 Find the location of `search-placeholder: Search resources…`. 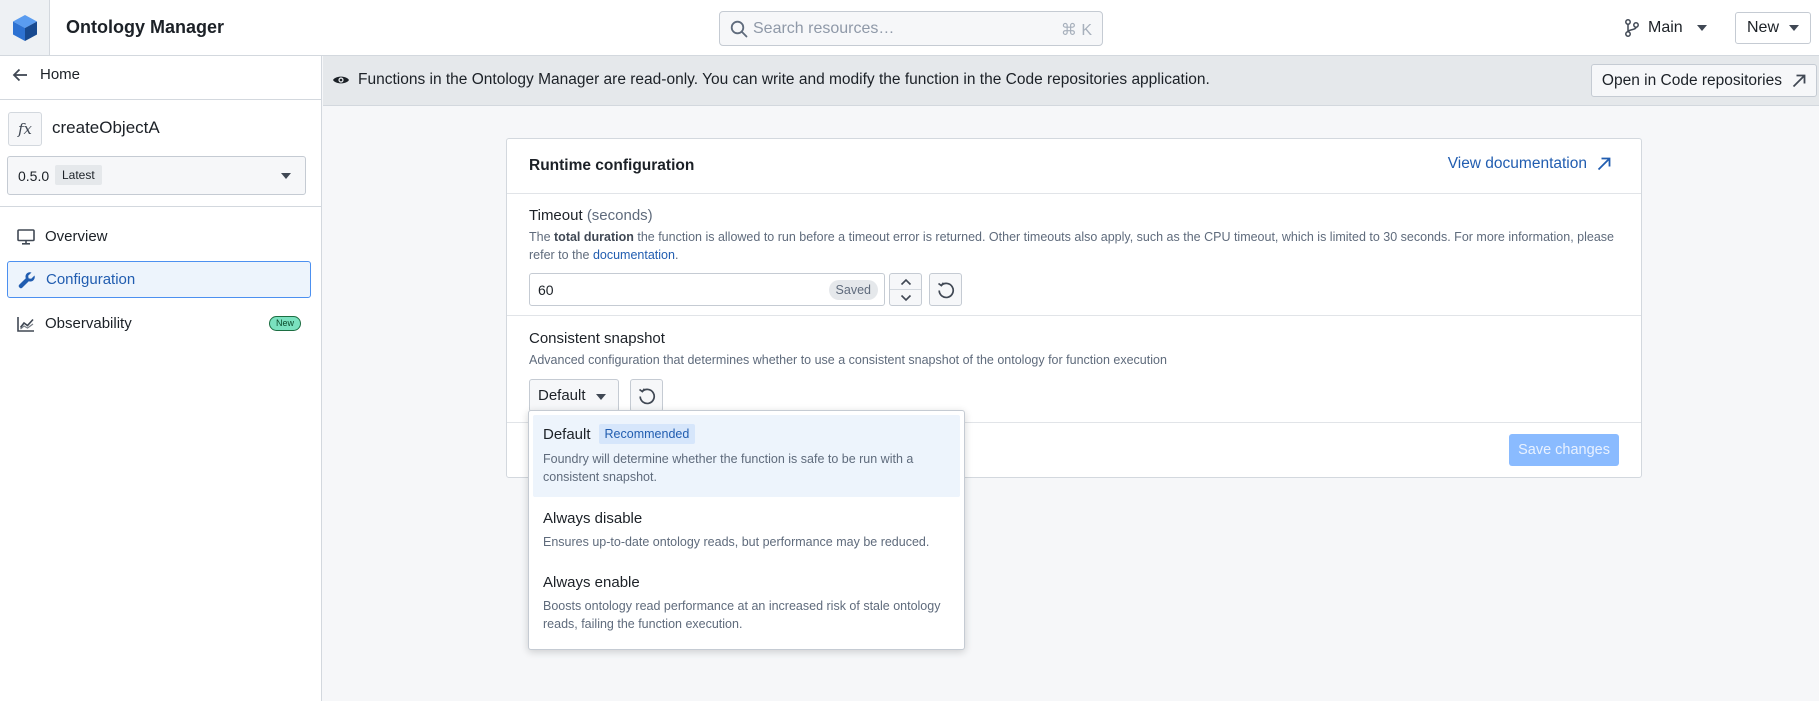

search-placeholder: Search resources… is located at coordinates (824, 28).